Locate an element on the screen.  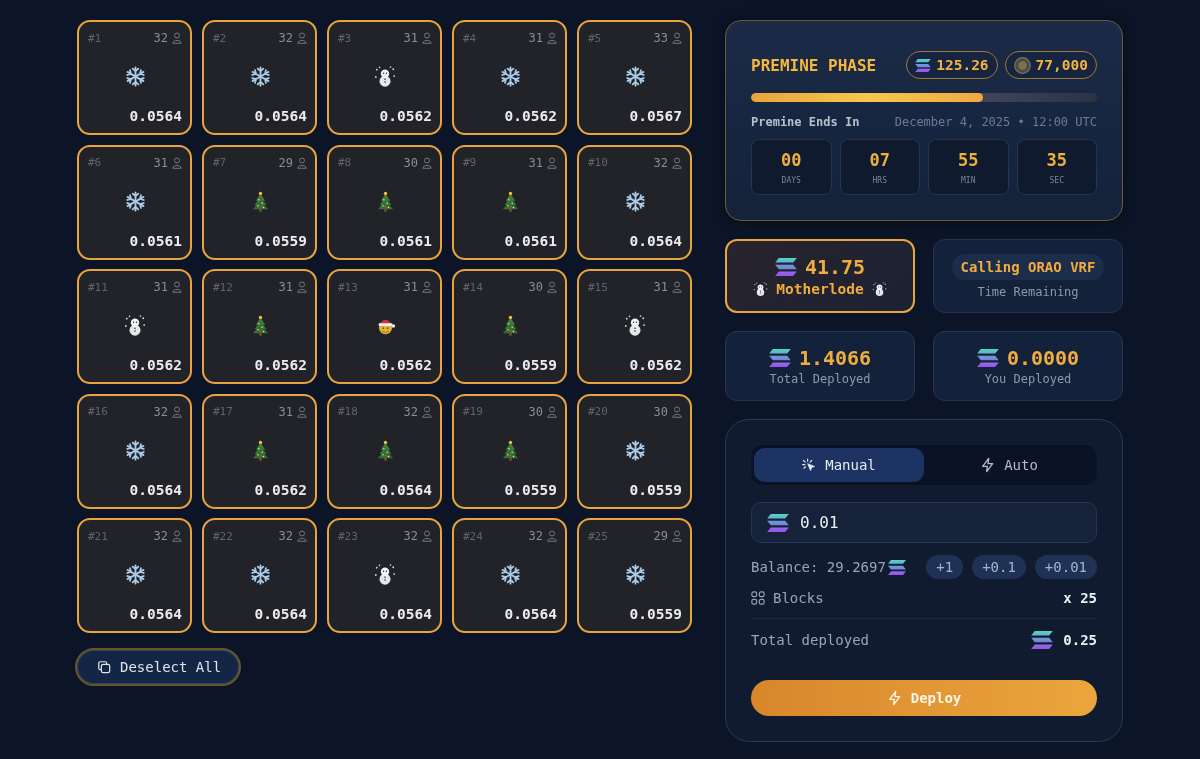
grid-tile: #10 32 0.0564 is located at coordinates (634, 202).